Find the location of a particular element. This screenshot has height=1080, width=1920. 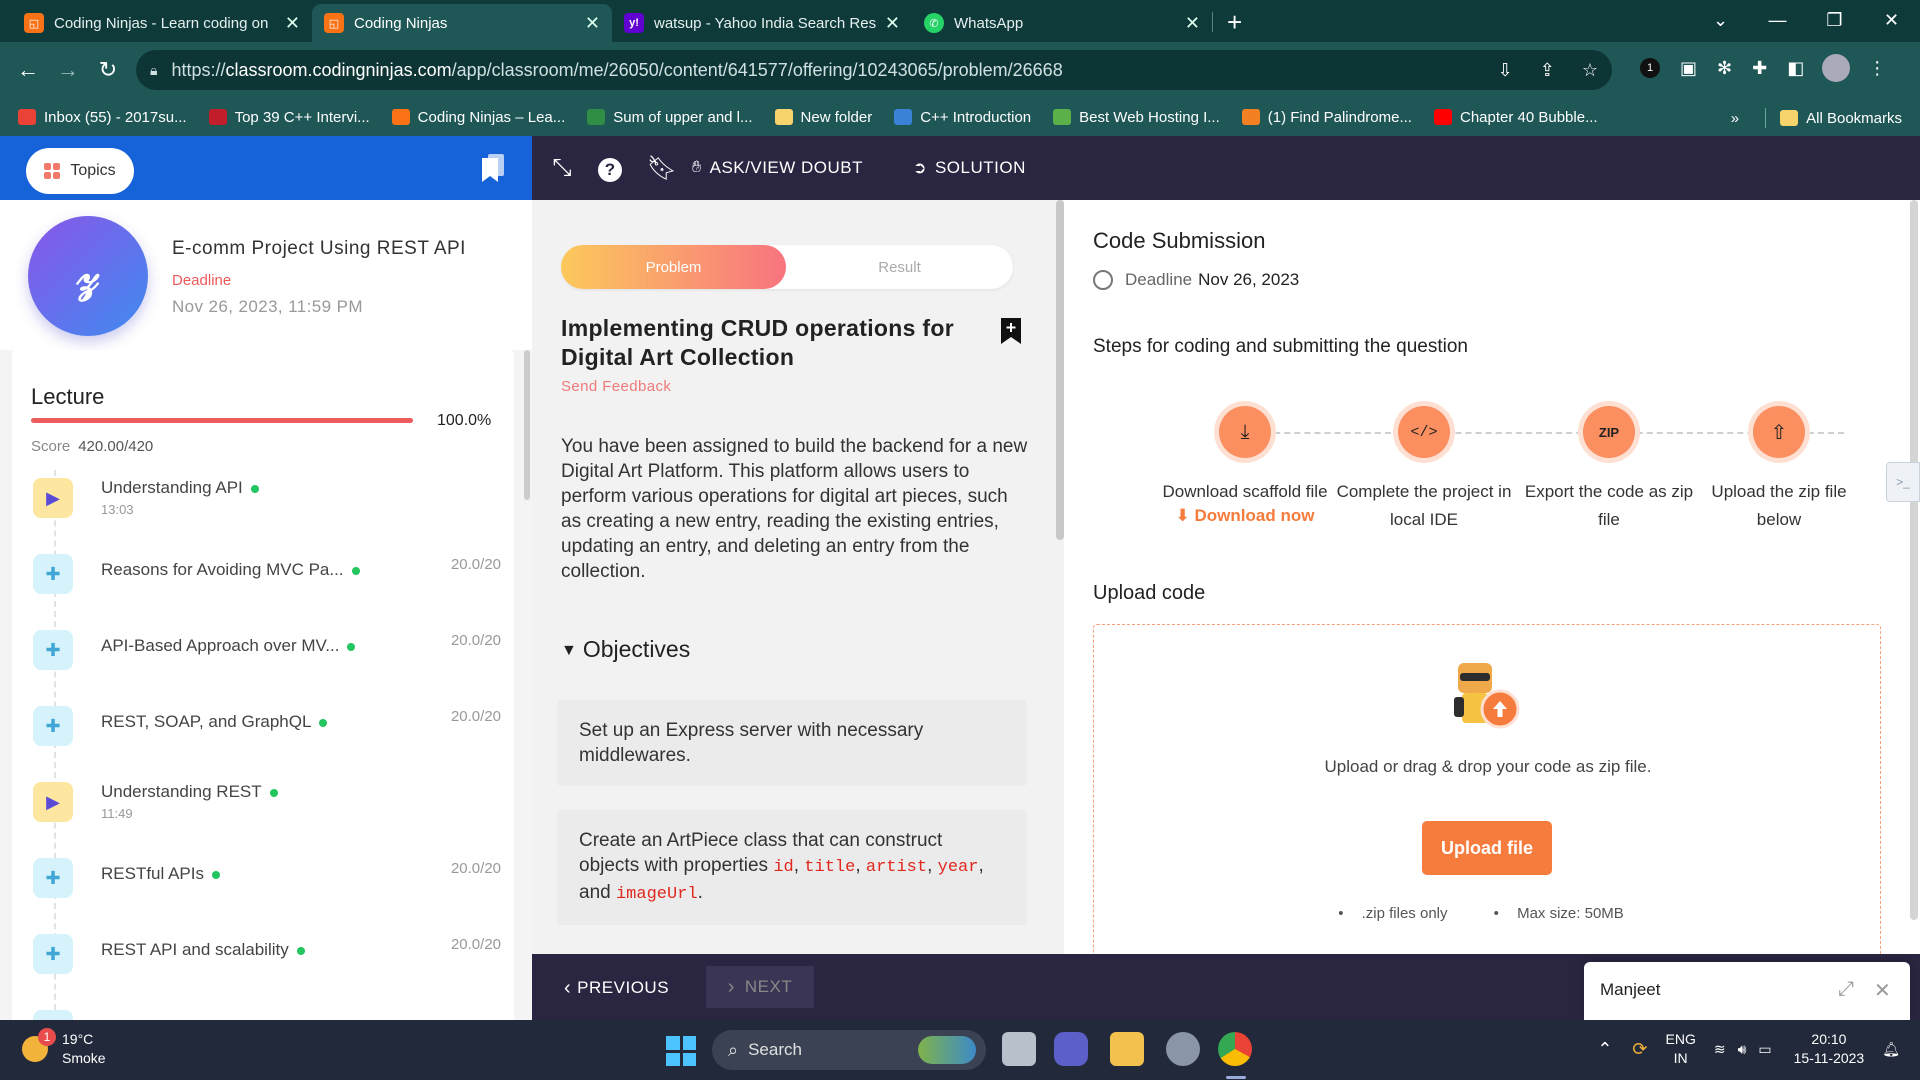

file-explorer-icon is located at coordinates (1127, 1049).